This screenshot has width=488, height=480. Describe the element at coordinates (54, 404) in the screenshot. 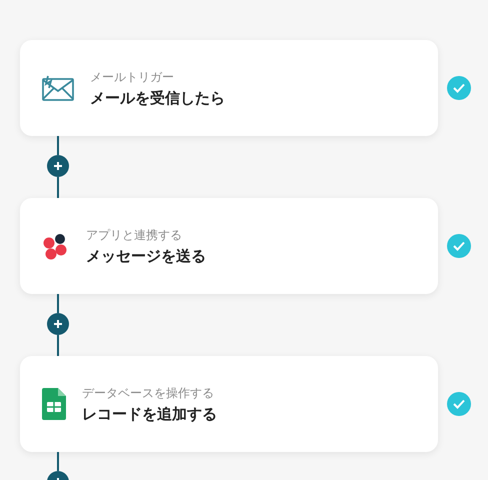

I see `spreadsheet-icon` at that location.